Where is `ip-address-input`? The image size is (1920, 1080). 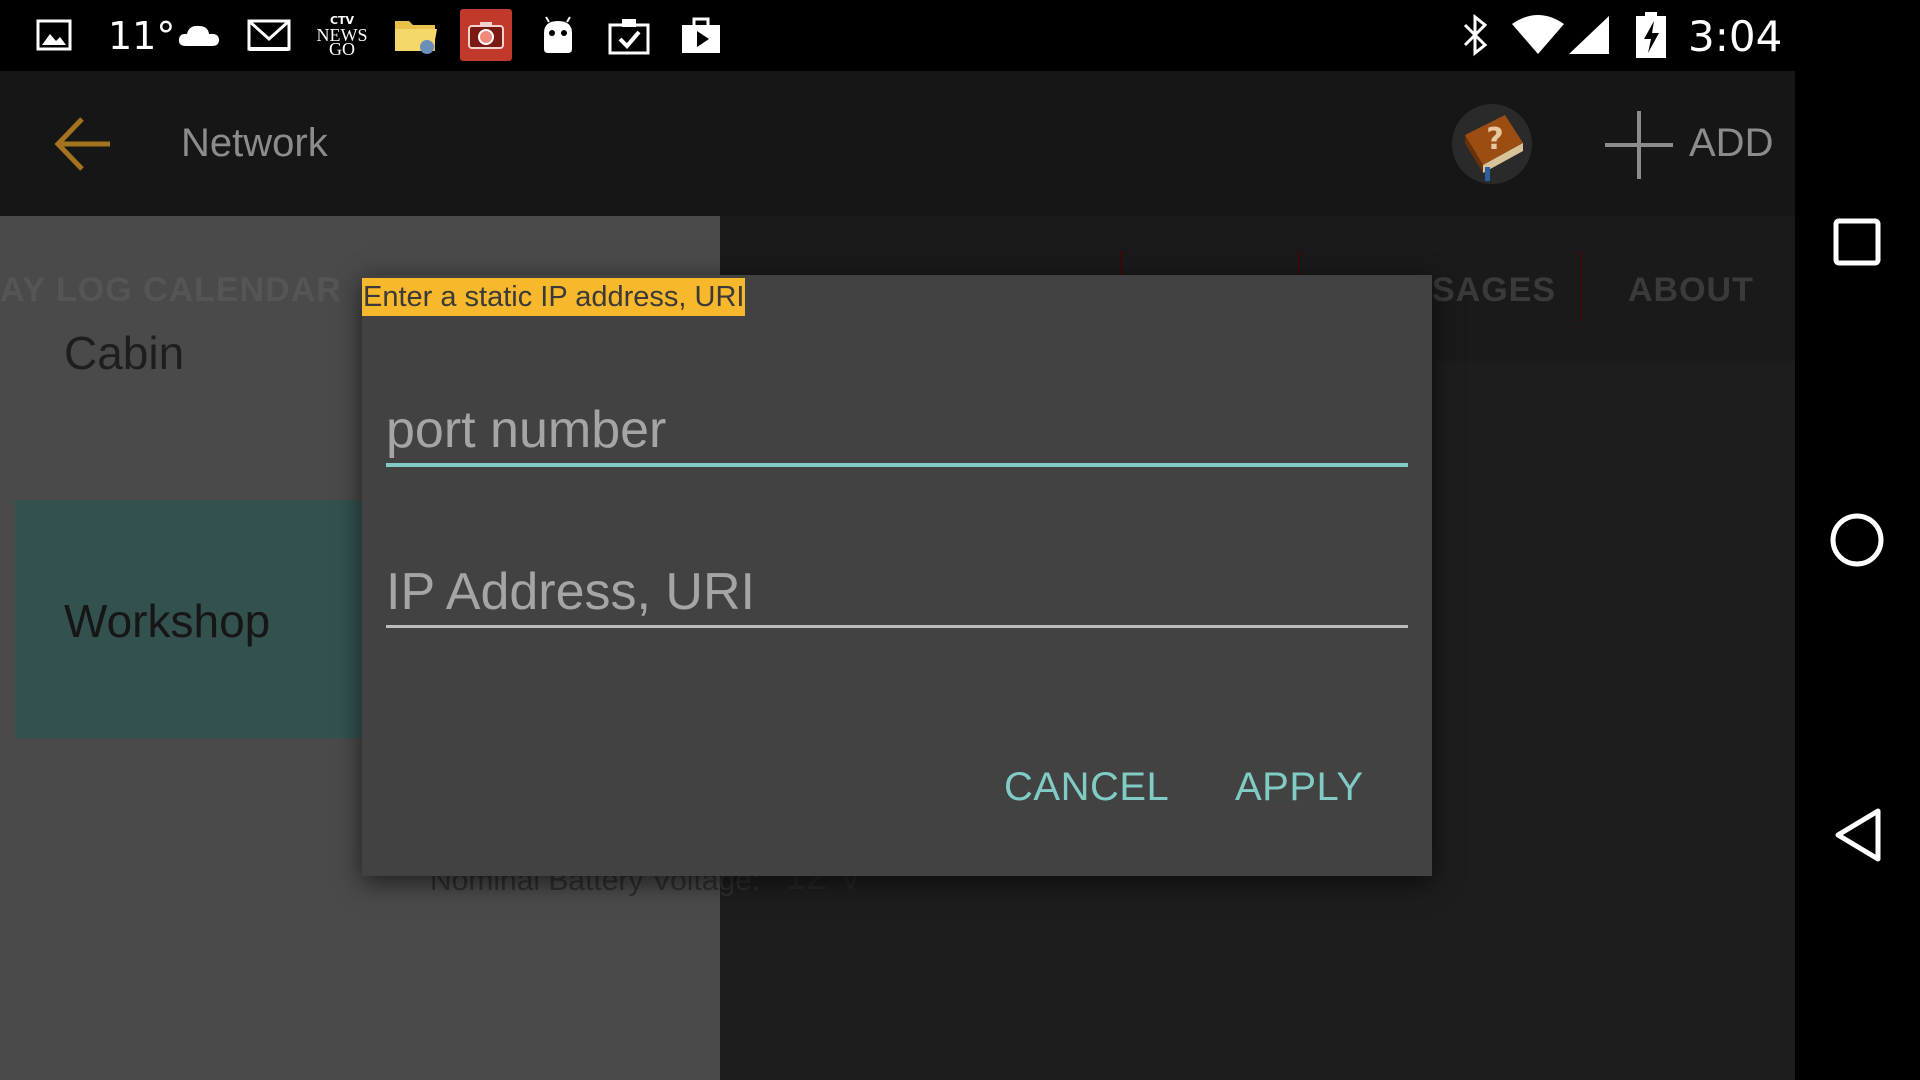 ip-address-input is located at coordinates (897, 591).